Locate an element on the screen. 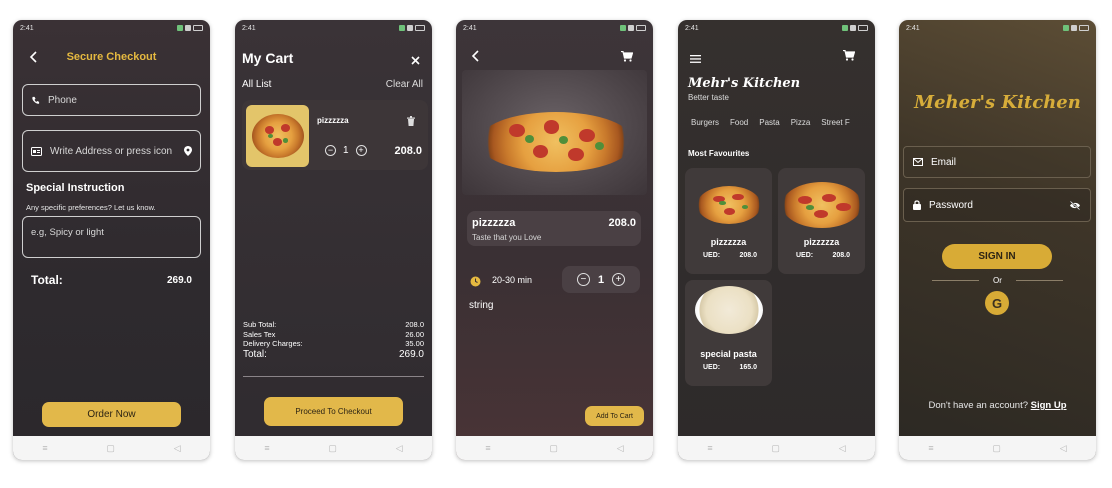  category-item: Food is located at coordinates (739, 122).